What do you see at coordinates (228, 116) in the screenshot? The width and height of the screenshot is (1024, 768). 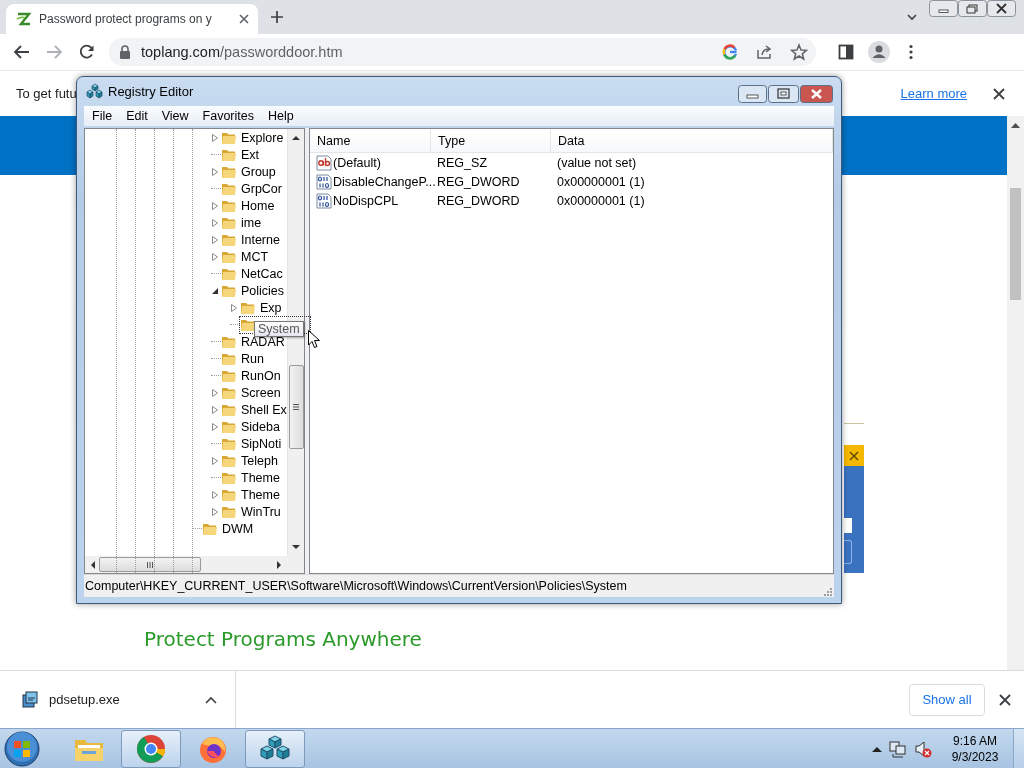 I see `menu-item: Favorites` at bounding box center [228, 116].